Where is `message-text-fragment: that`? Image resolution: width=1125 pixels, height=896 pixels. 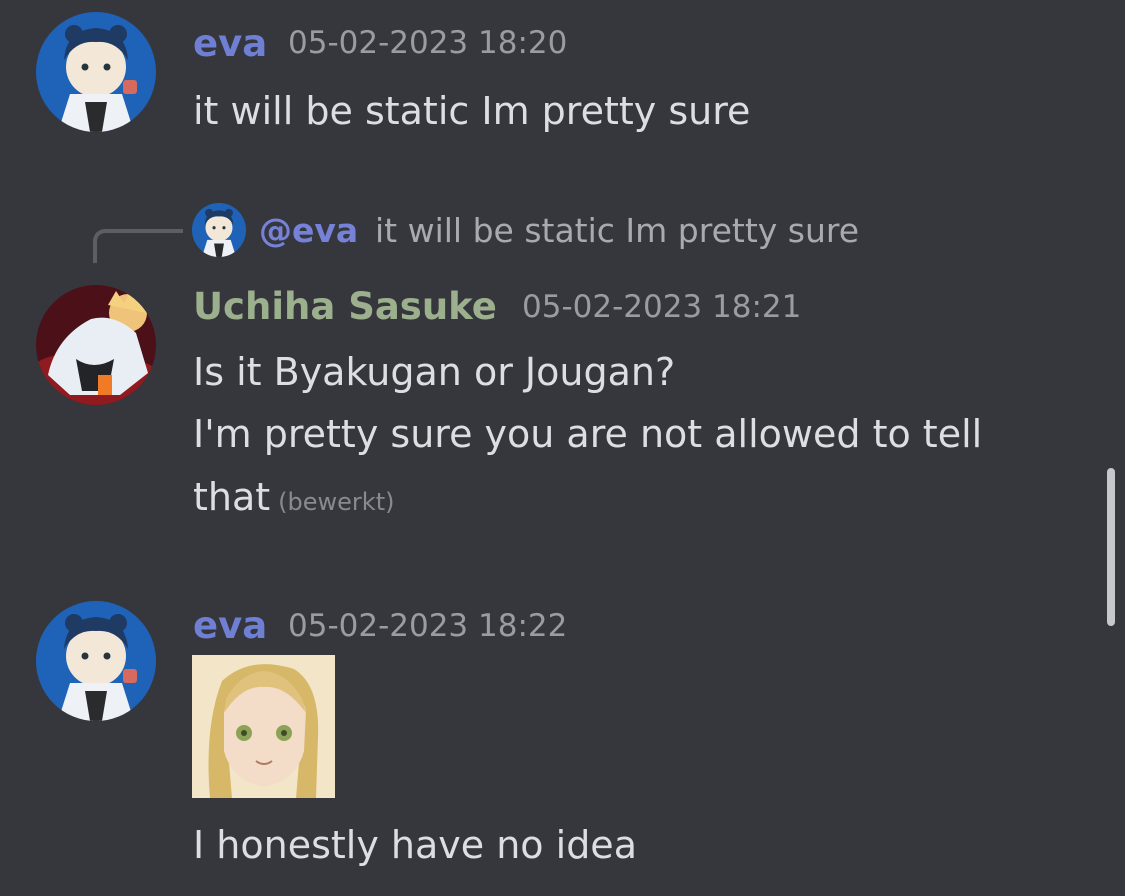 message-text-fragment: that is located at coordinates (232, 497).